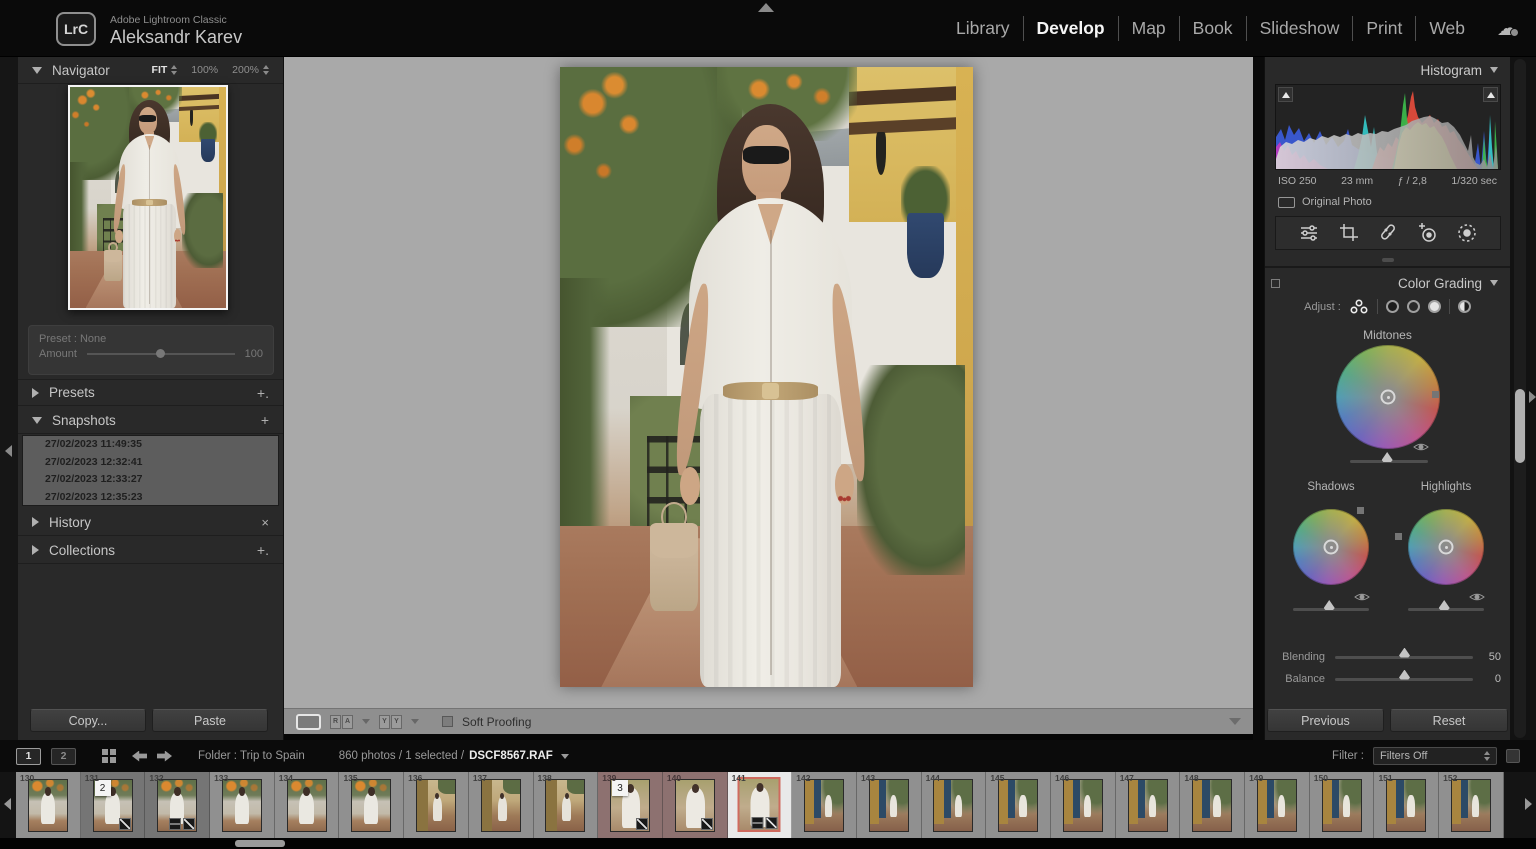  What do you see at coordinates (1325, 720) in the screenshot?
I see `previous-button: Previous` at bounding box center [1325, 720].